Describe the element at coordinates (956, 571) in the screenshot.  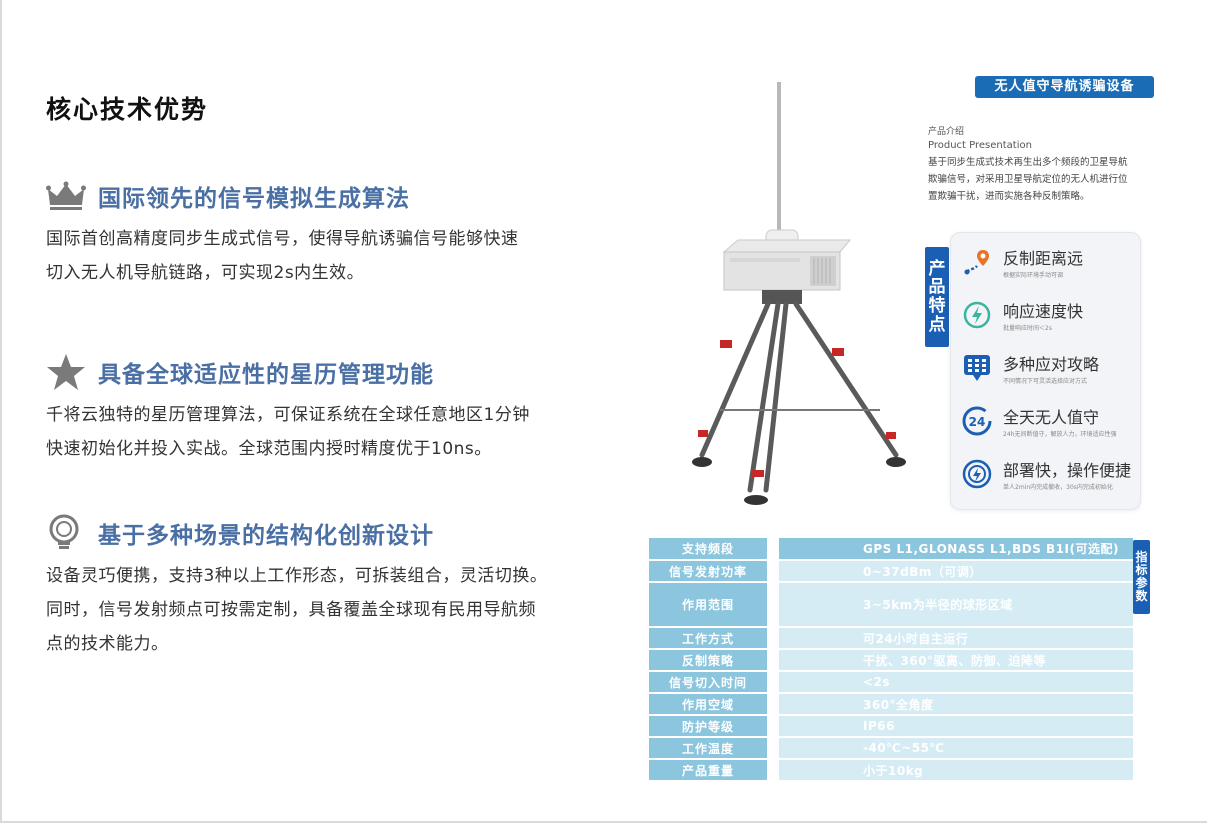
I see `spec-value: 0~37dBm（可调）` at that location.